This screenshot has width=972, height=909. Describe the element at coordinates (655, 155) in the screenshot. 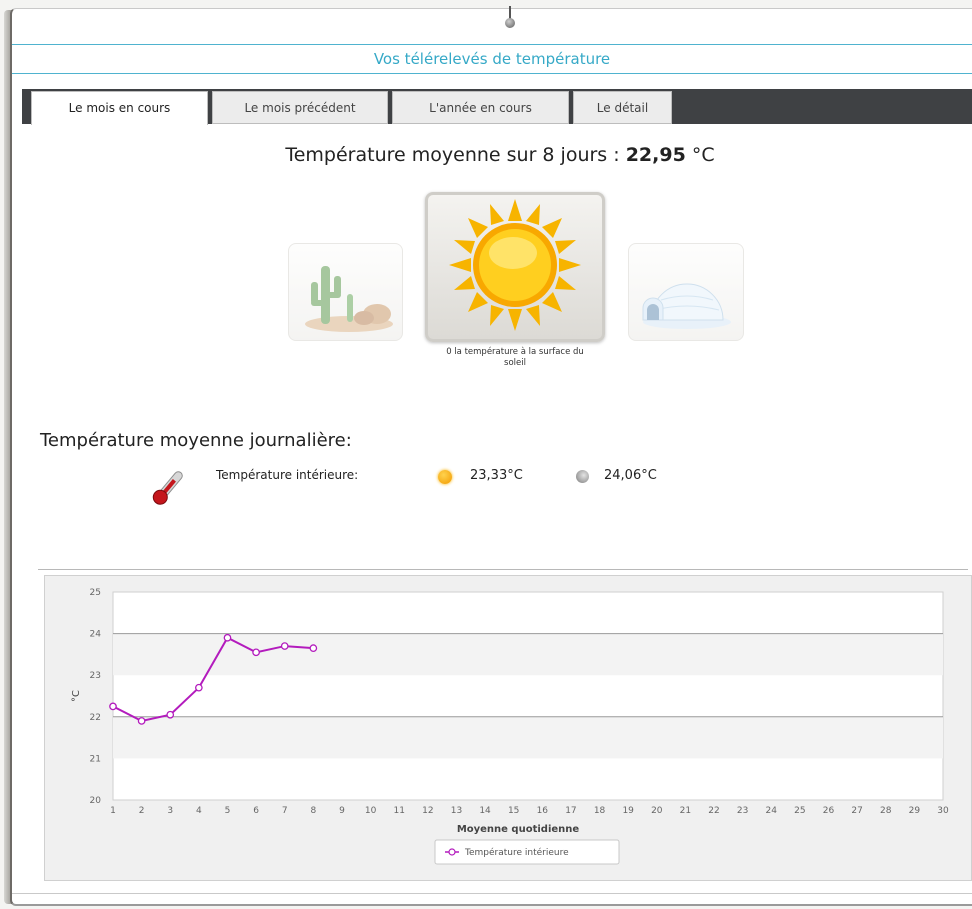

I see `summary-value: 22,95` at that location.